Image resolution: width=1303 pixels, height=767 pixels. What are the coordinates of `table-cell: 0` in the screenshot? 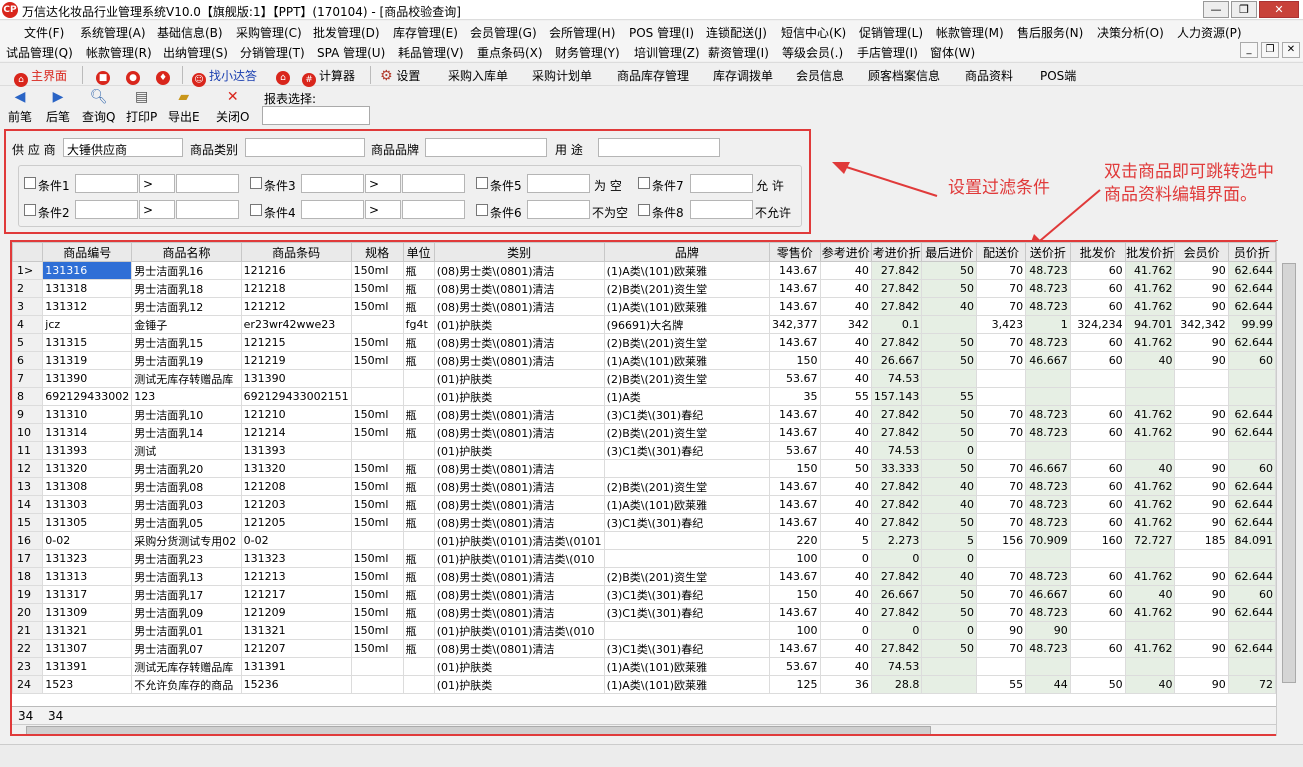 It's located at (896, 630).